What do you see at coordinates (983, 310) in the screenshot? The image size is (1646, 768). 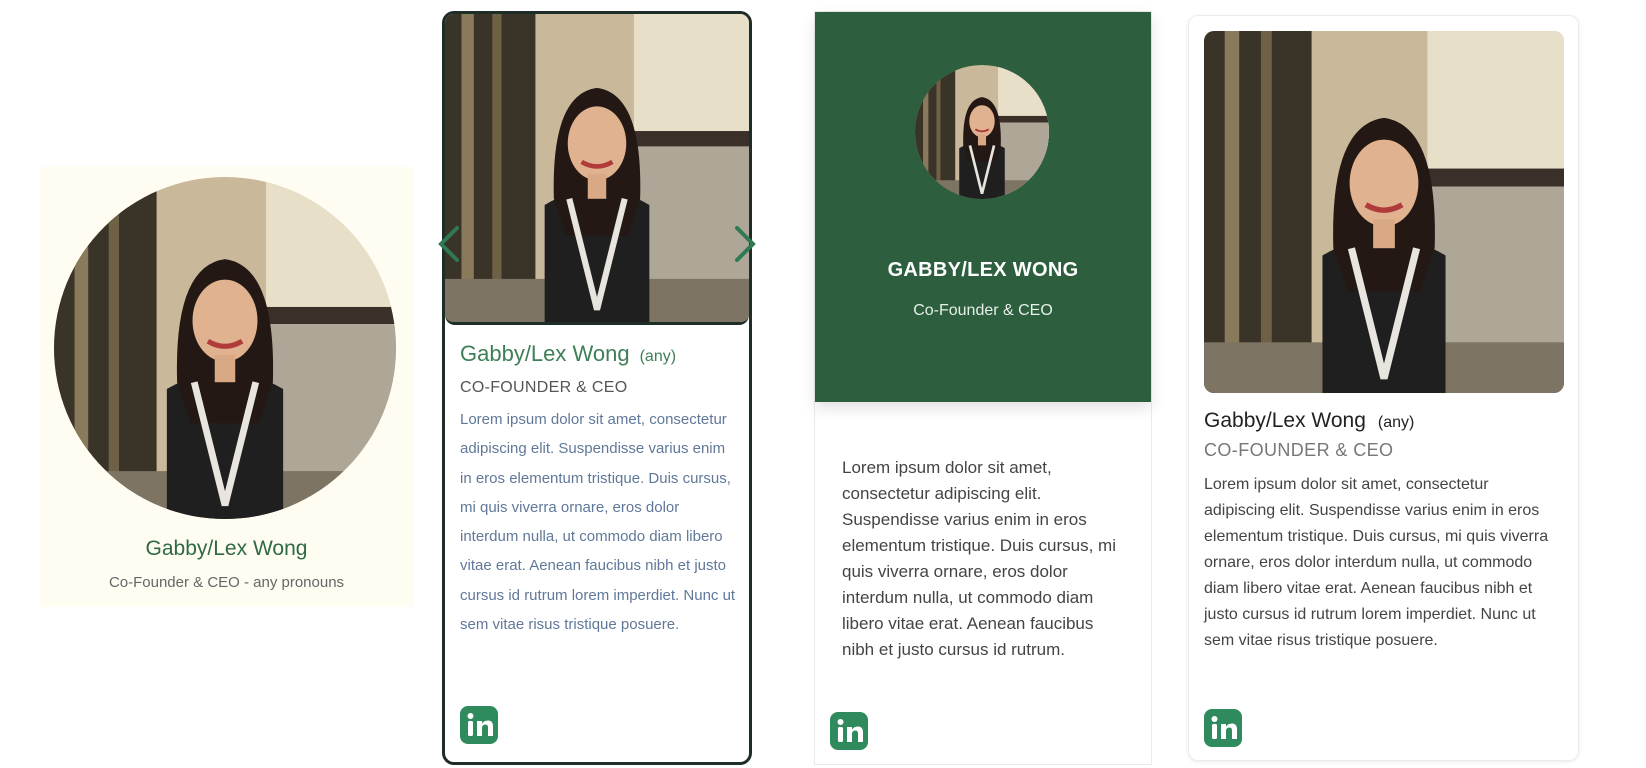 I see `profile-role: Co-Founder & CEO` at bounding box center [983, 310].